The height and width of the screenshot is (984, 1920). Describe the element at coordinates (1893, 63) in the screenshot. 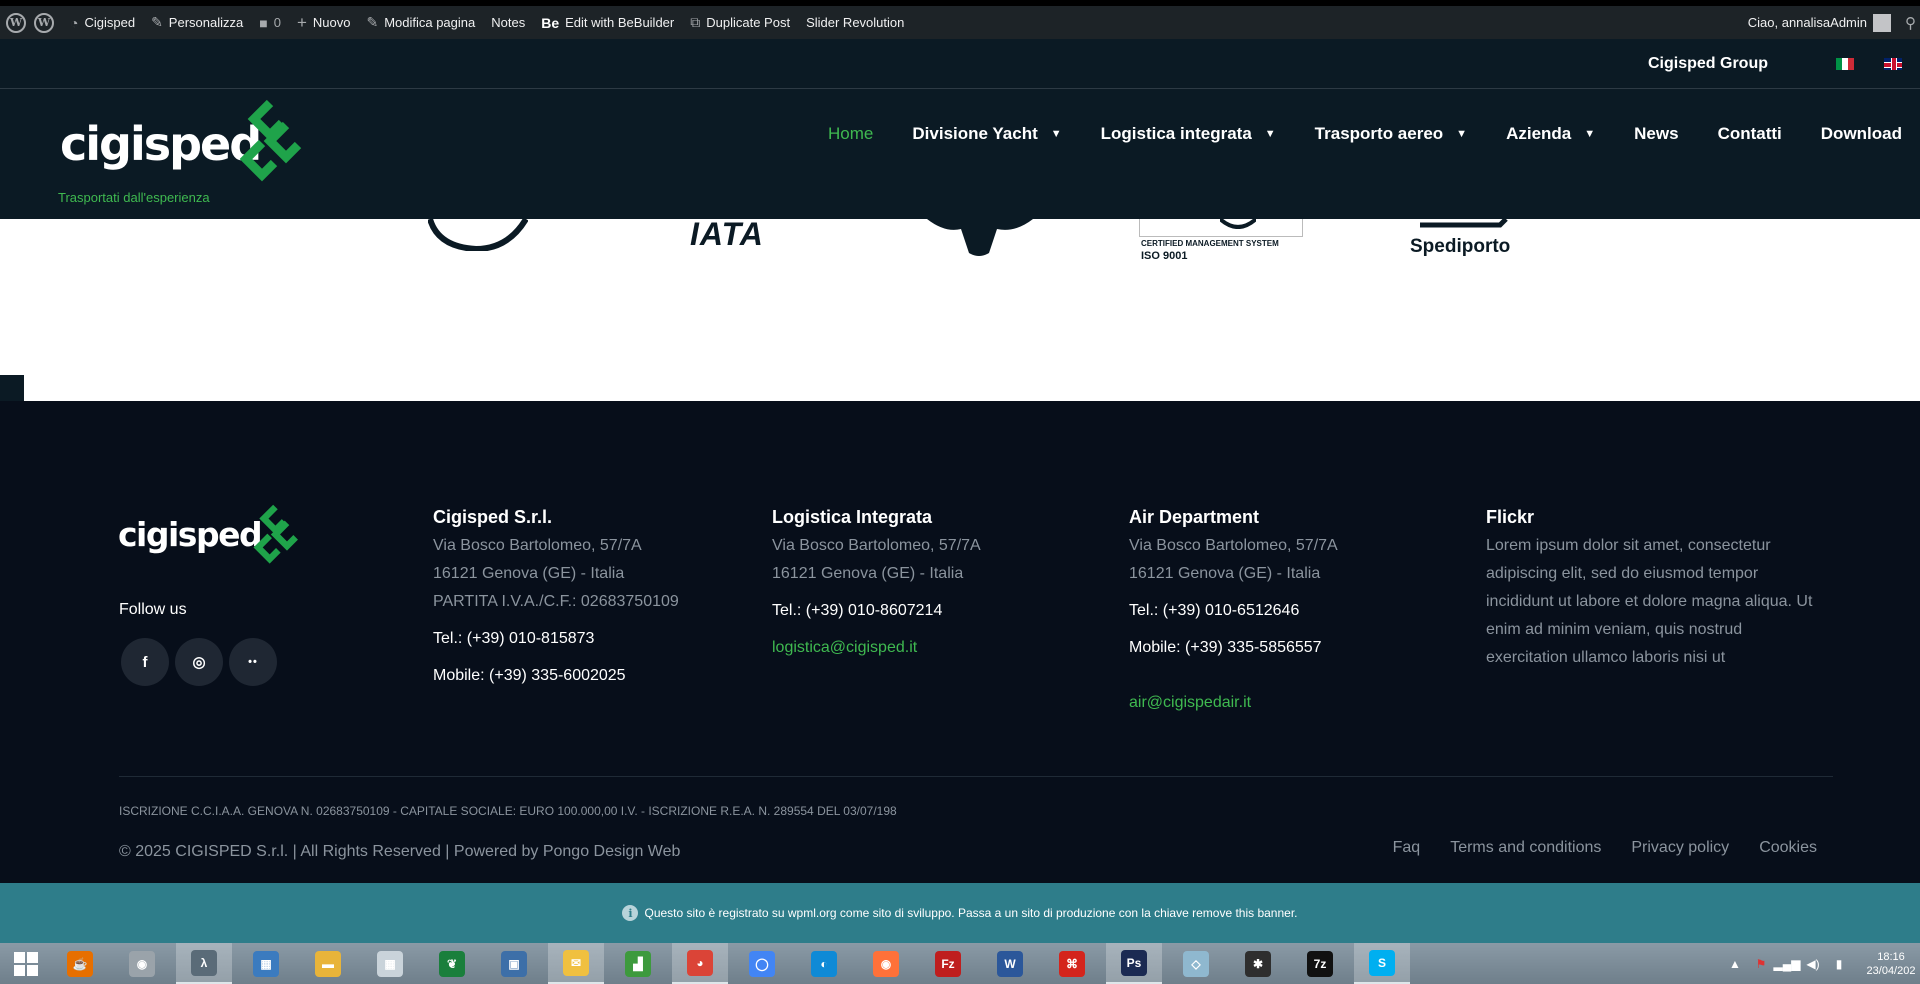

I see `flag-uk-icon` at that location.